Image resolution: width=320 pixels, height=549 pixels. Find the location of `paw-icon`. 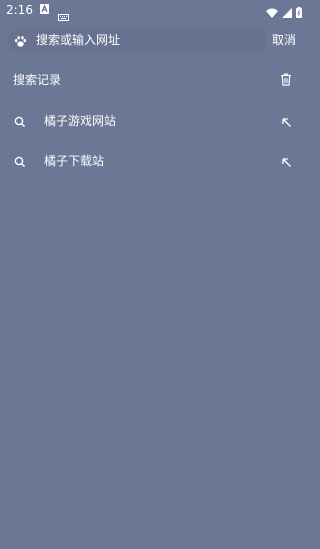

paw-icon is located at coordinates (20, 42).